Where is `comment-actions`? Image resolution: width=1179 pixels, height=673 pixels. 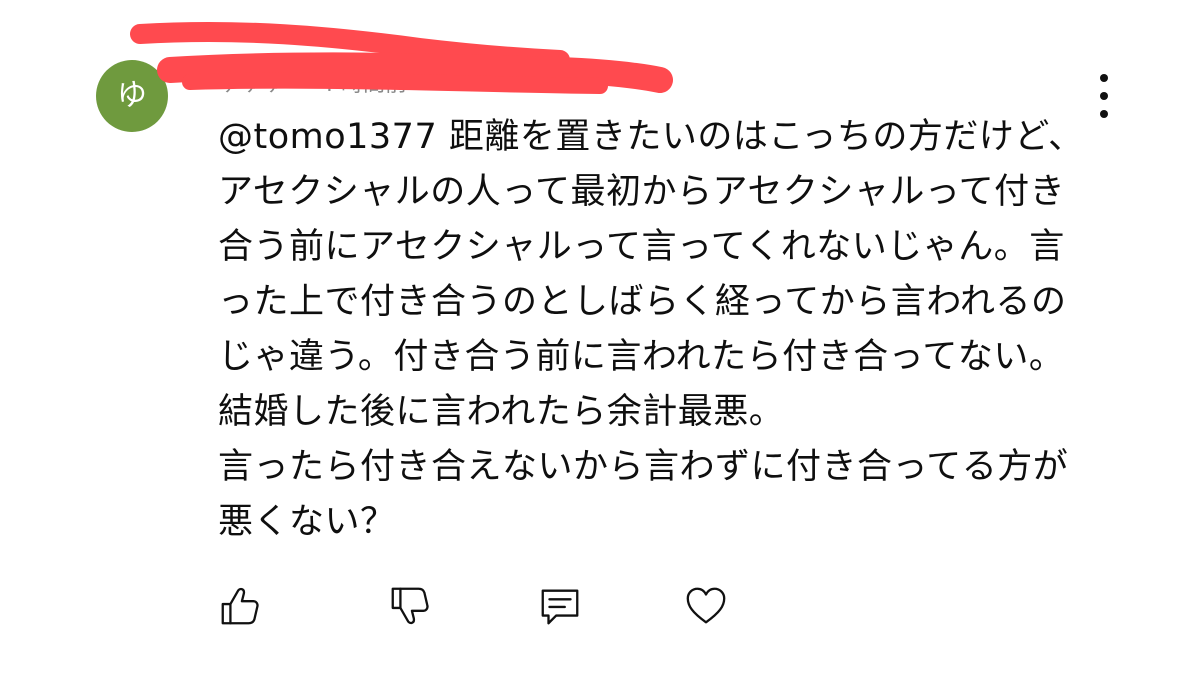 comment-actions is located at coordinates (474, 606).